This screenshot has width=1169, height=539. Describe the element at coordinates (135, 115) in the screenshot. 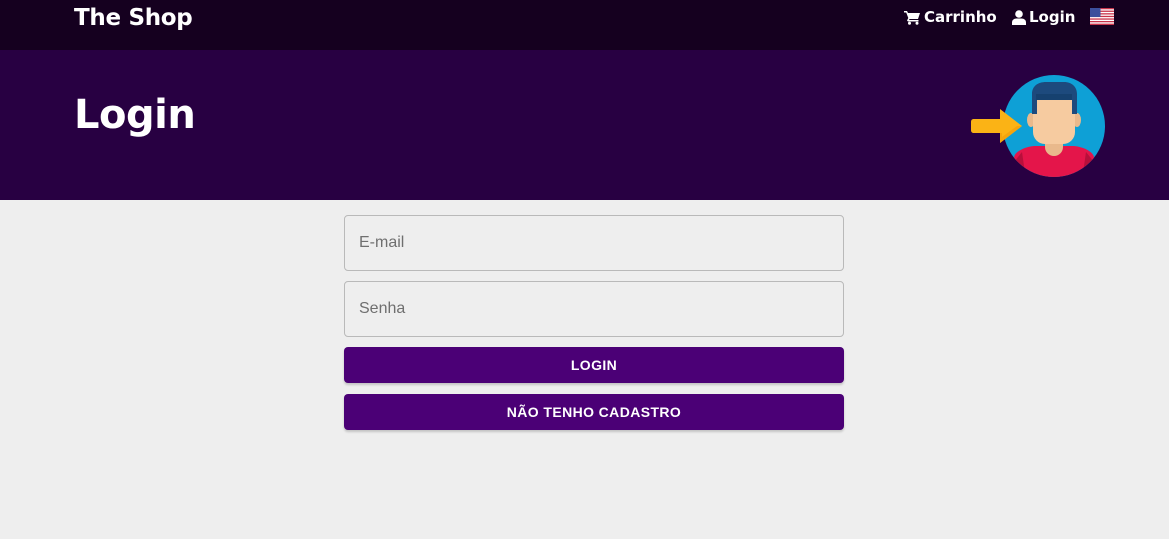

I see `page-title: Login` at that location.